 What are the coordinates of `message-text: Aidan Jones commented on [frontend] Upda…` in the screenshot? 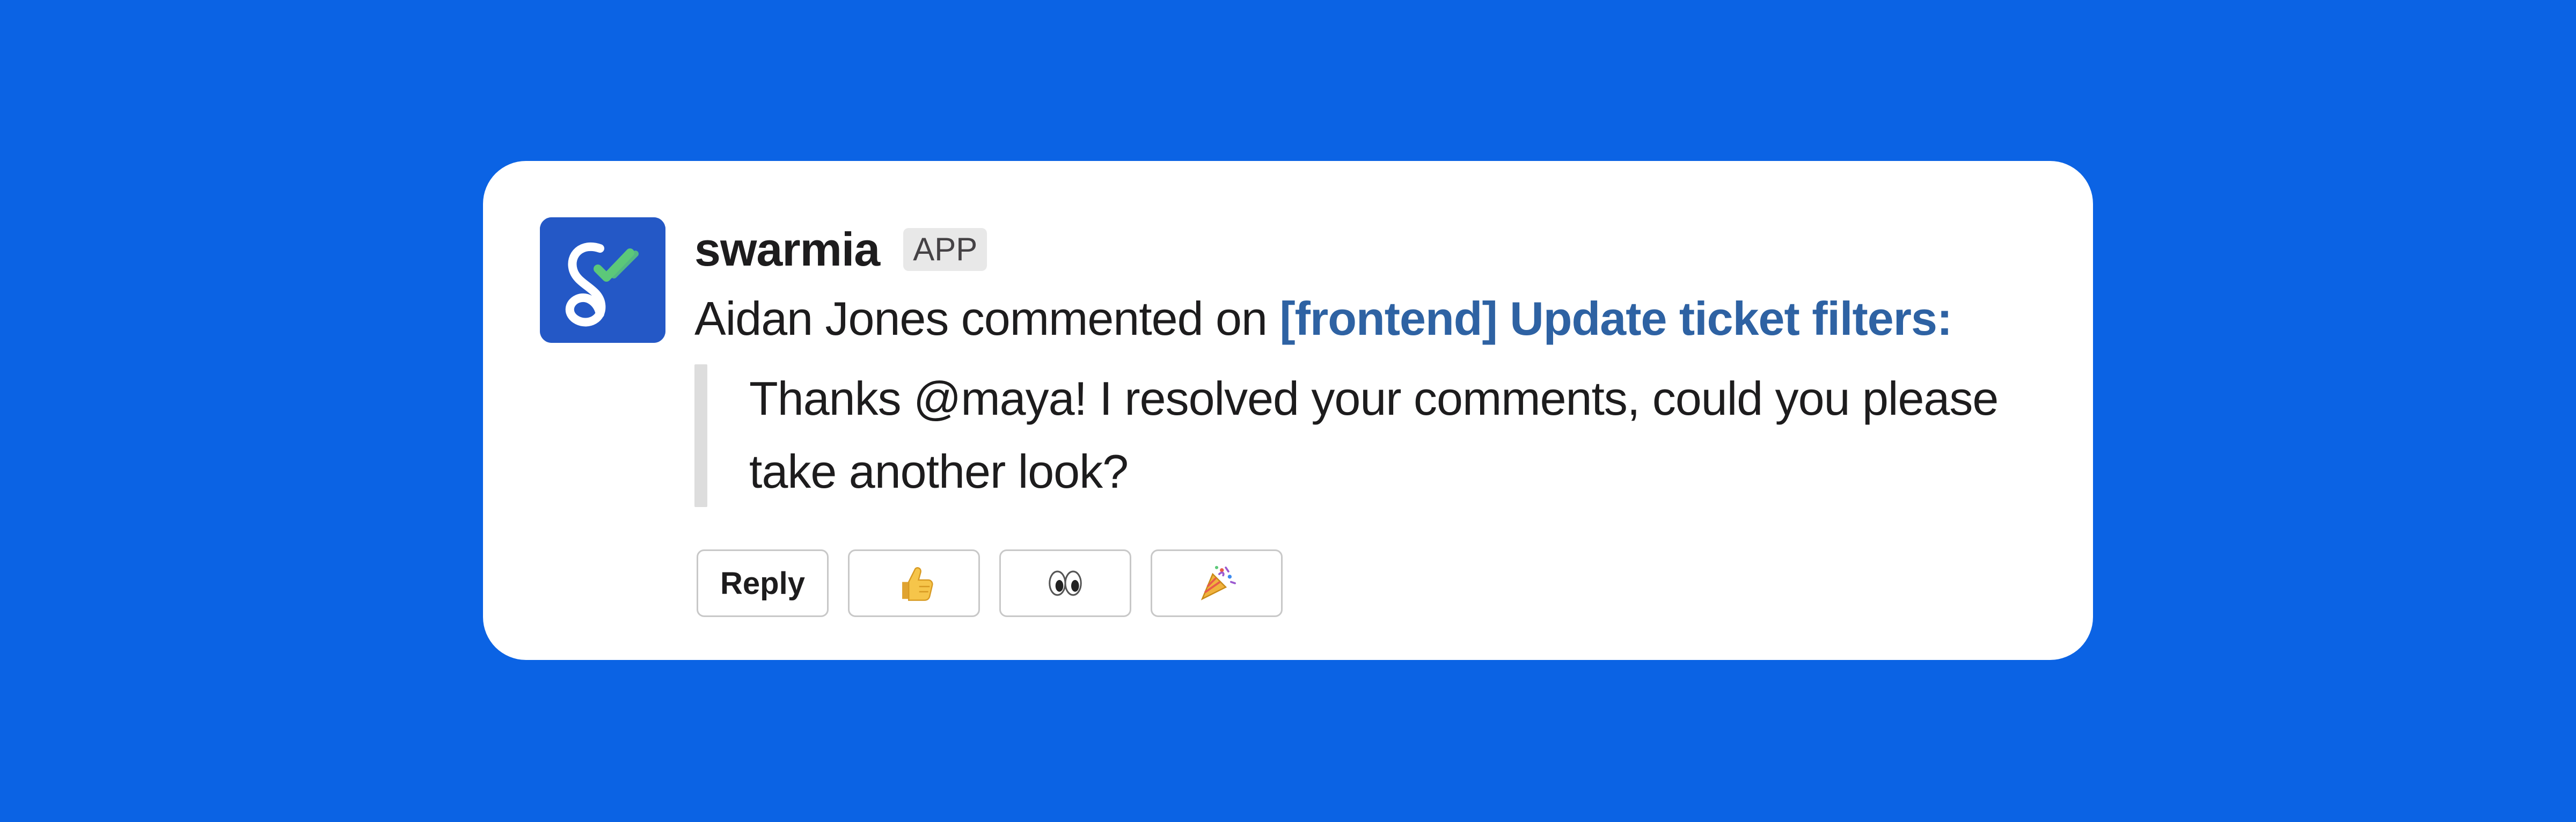 It's located at (1377, 318).